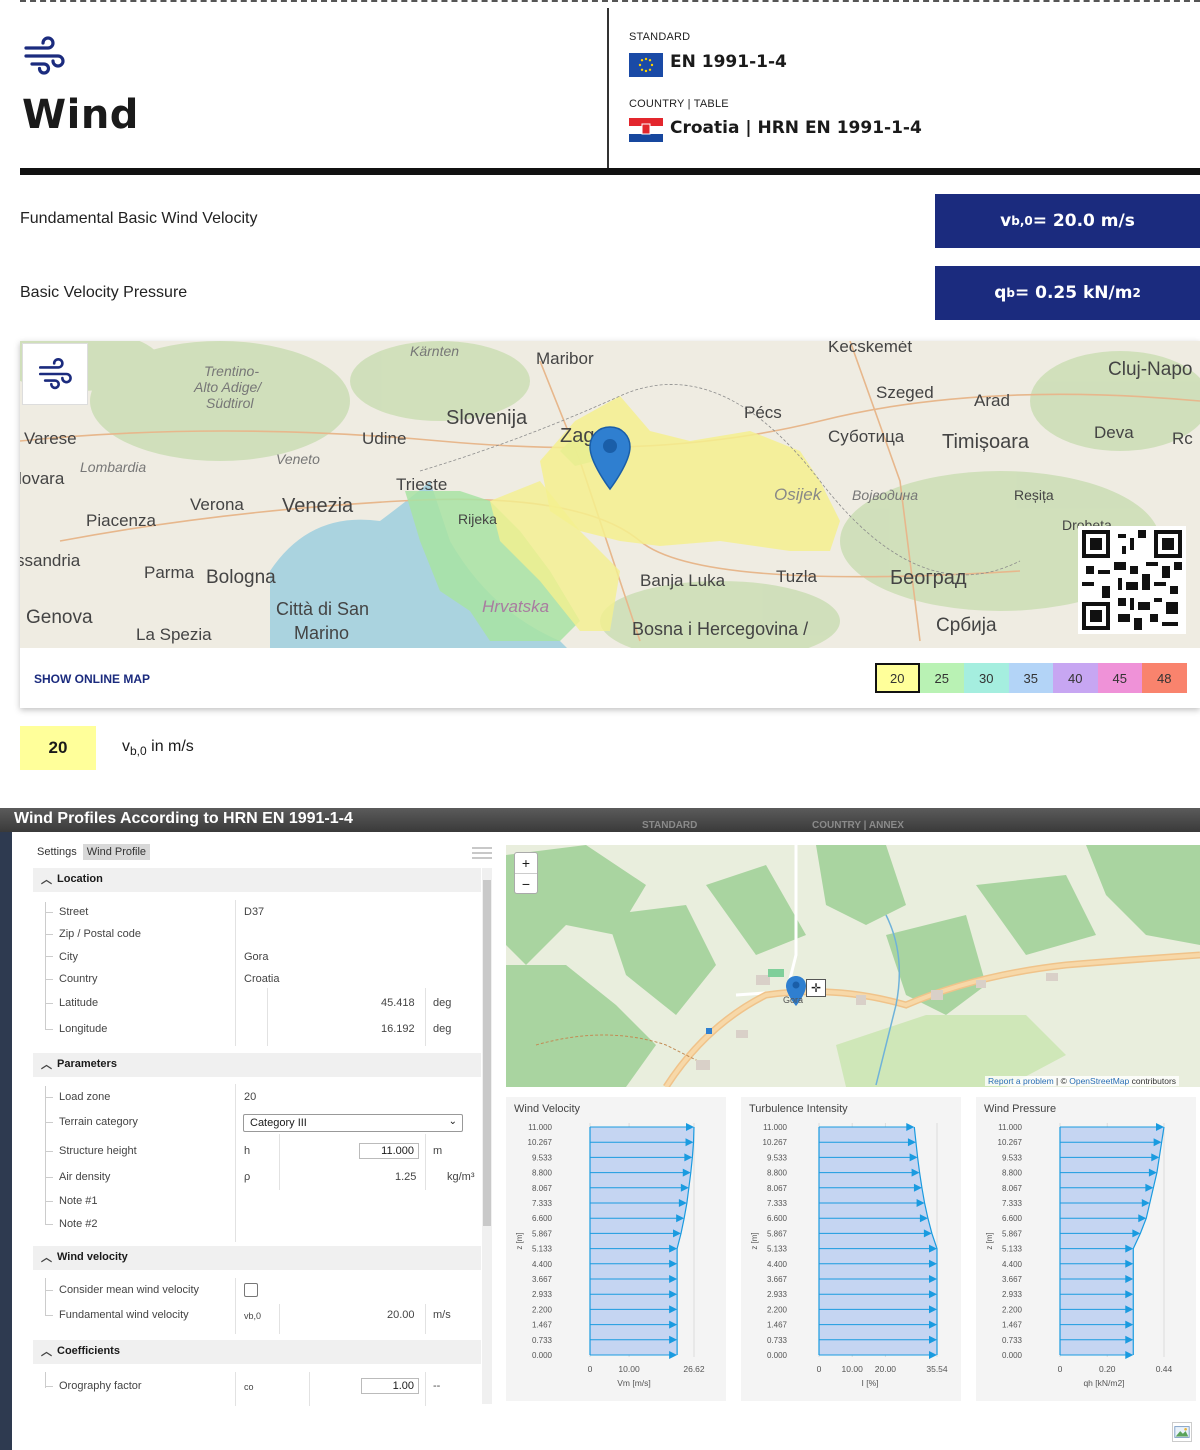 This screenshot has height=1450, width=1200. I want to click on section-location: ︿ Location, so click(257, 880).